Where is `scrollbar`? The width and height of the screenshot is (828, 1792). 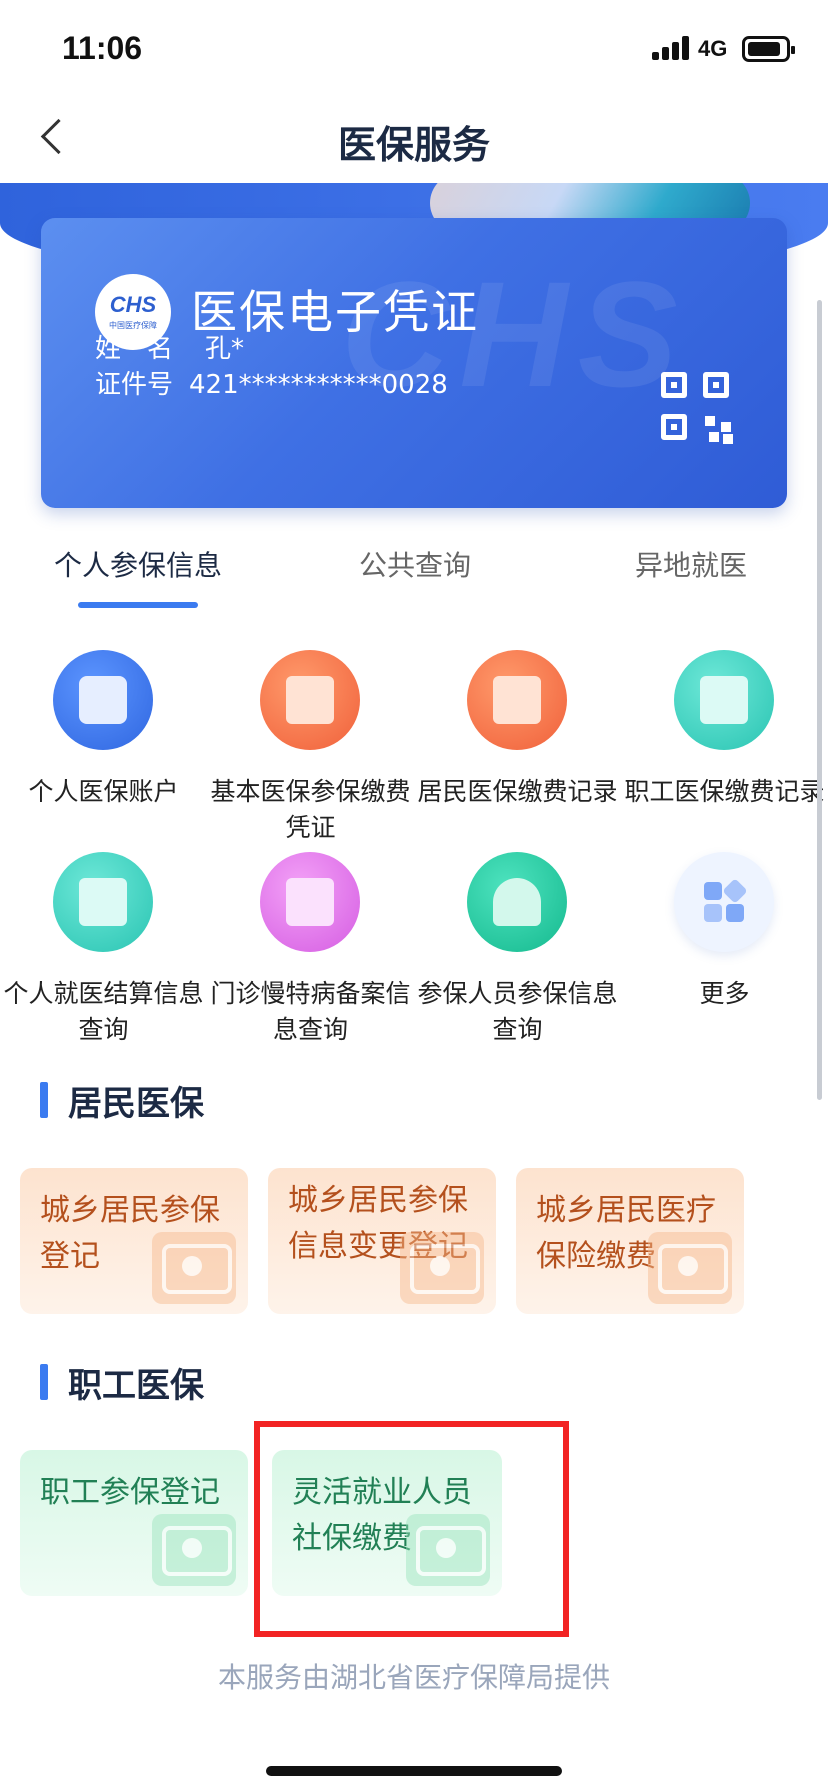
scrollbar is located at coordinates (819, 700).